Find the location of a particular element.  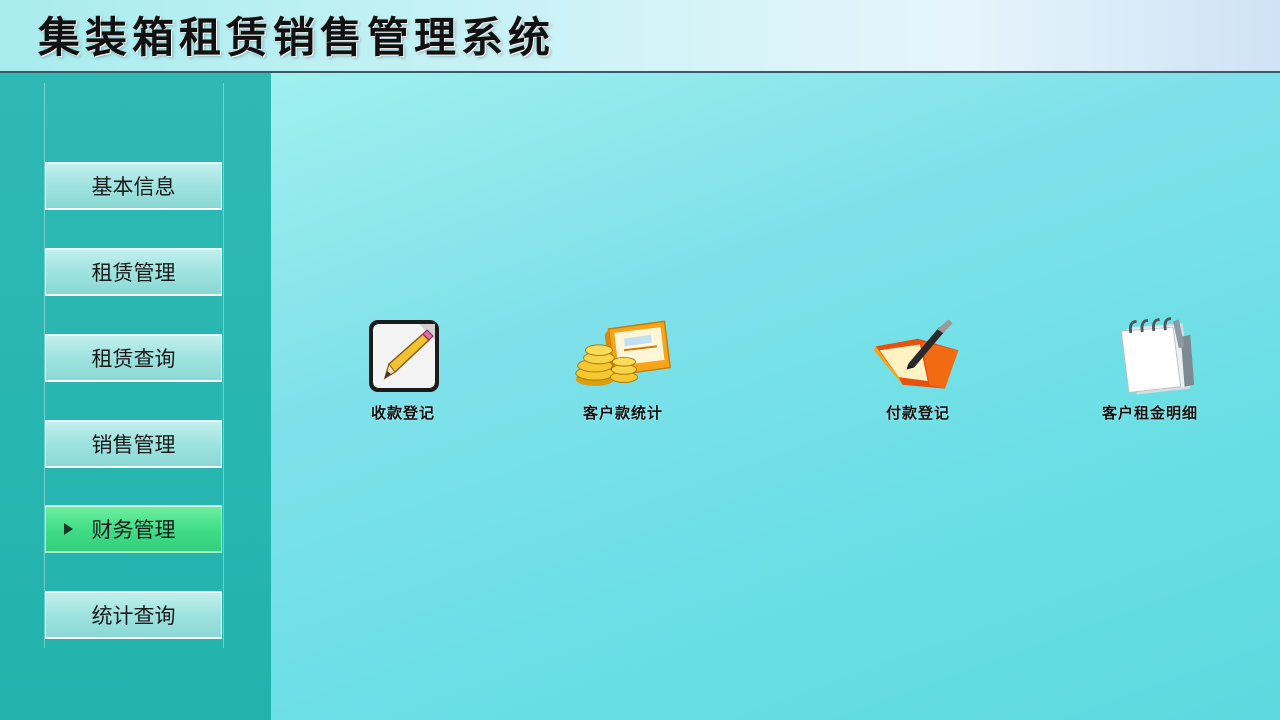

sidebar-item-label: 租赁管理 is located at coordinates (133, 272).